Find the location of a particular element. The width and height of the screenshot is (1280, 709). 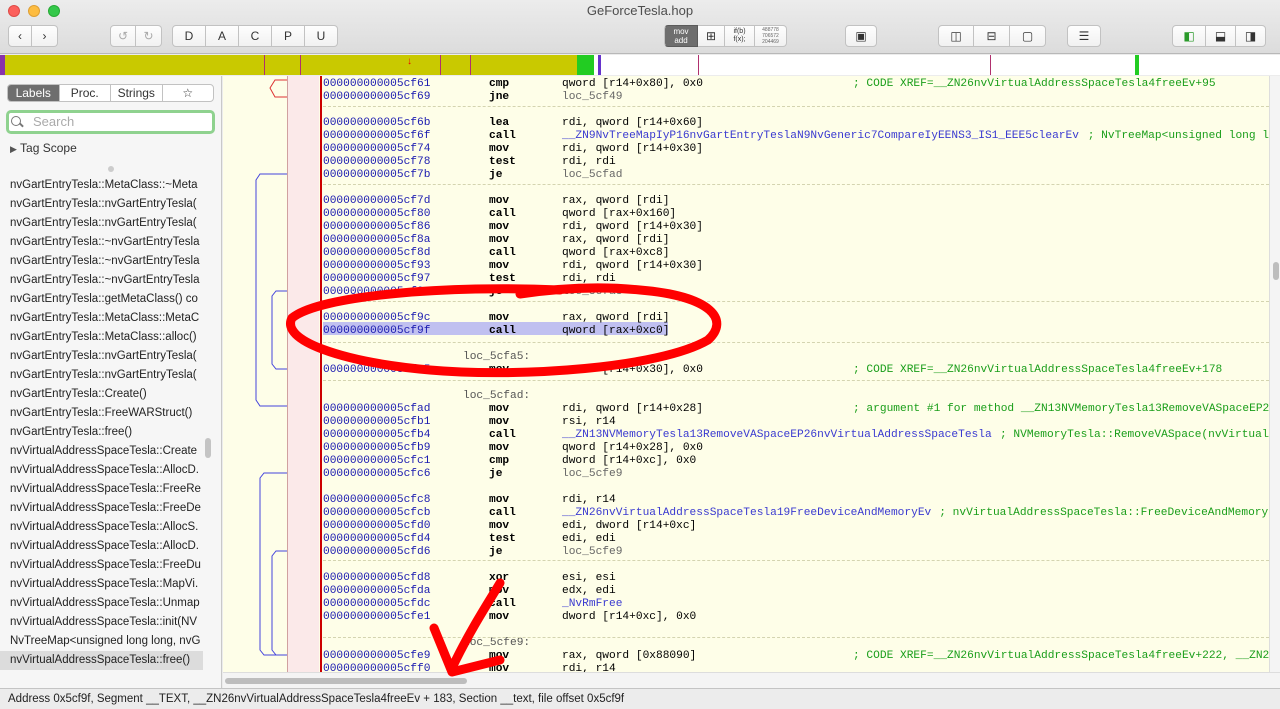

instruction-address: 000000000005cf9f is located at coordinates (376, 331).